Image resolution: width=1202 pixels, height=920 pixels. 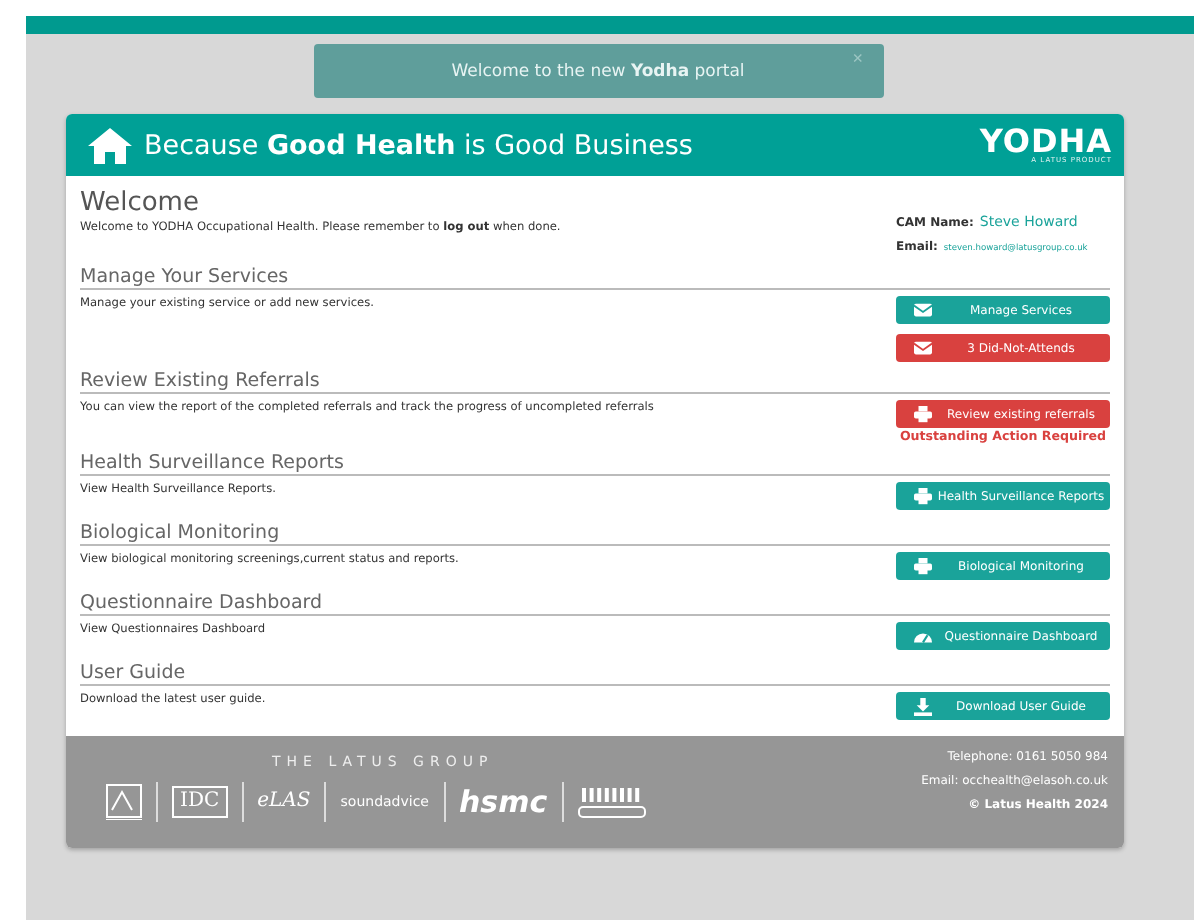 What do you see at coordinates (284, 802) in the screenshot?
I see `partner-logo: eLAS` at bounding box center [284, 802].